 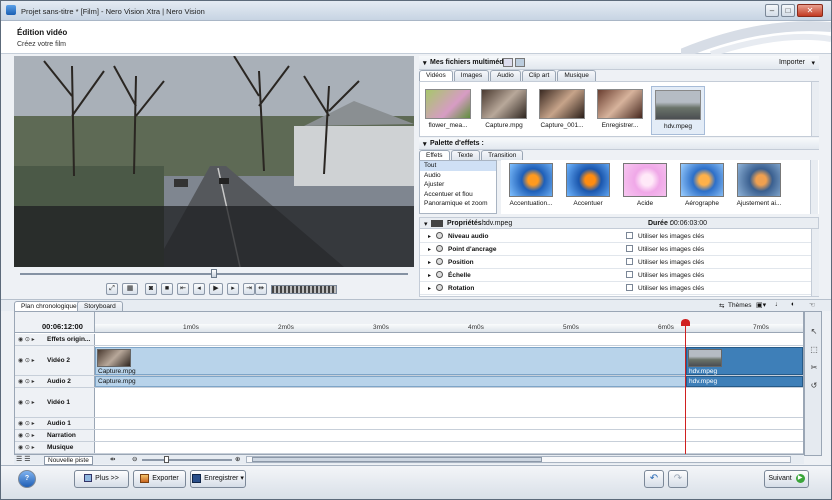 I want to click on undo-button: ↶, so click(x=654, y=479).